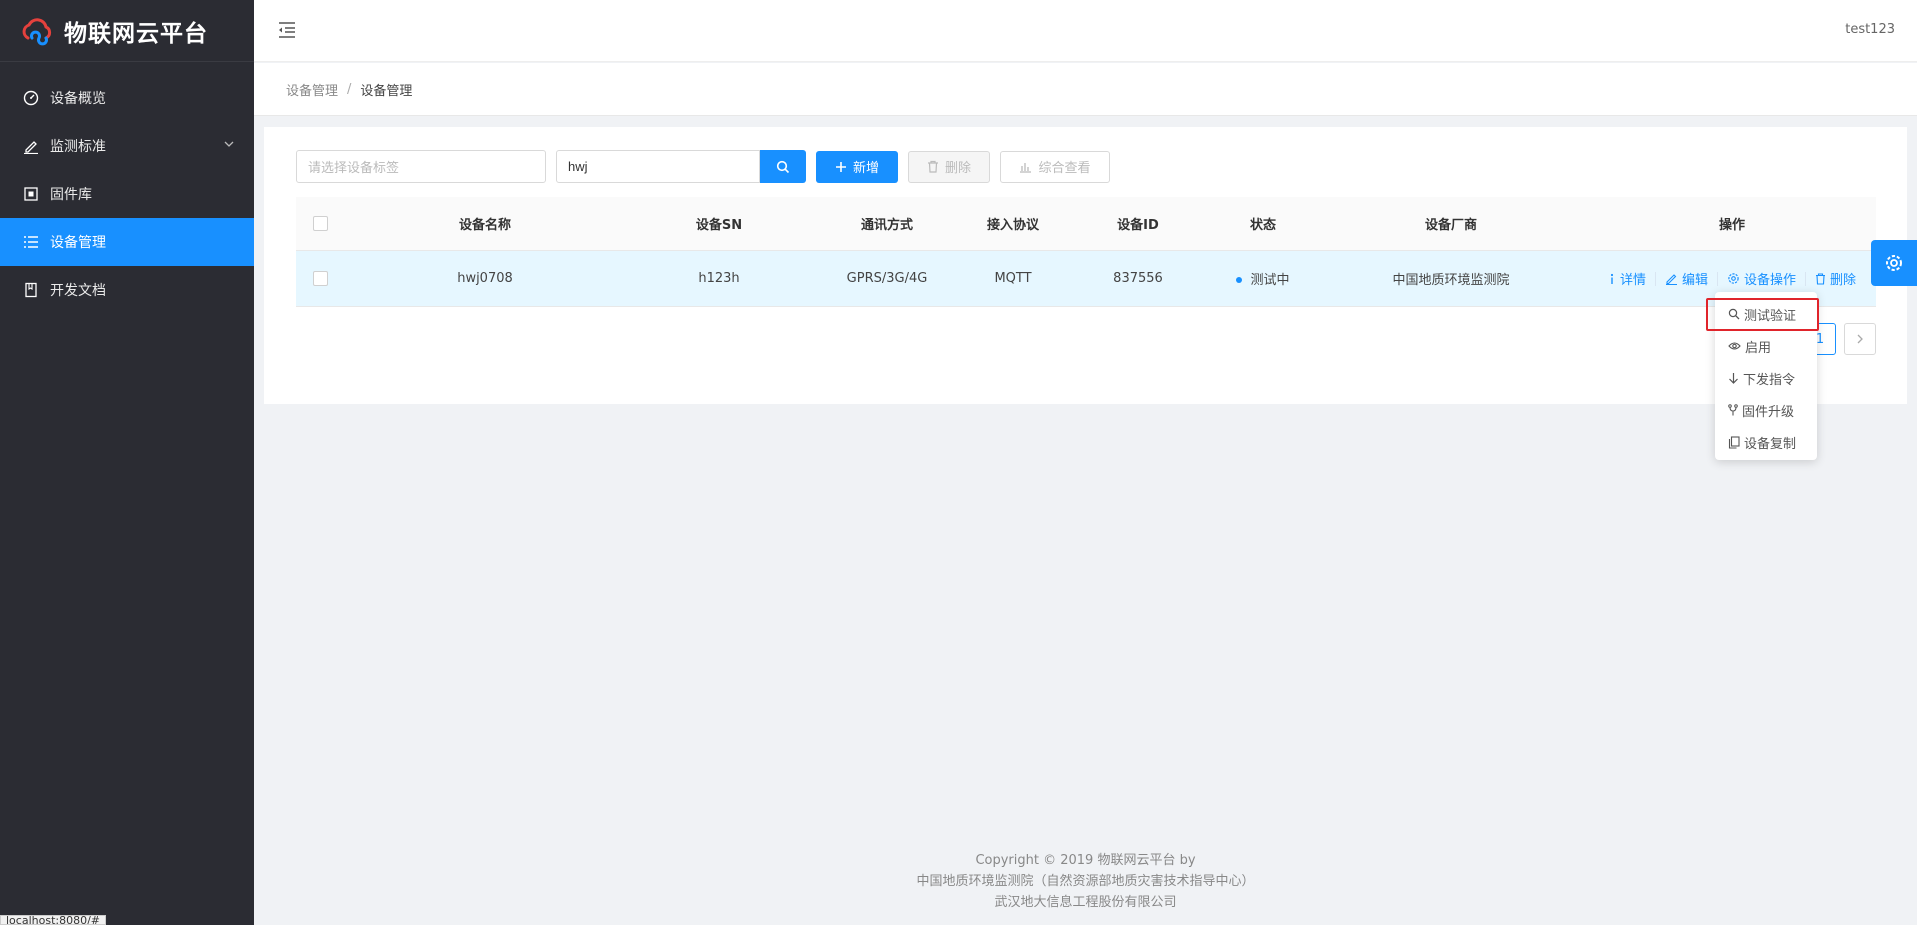  I want to click on edit-label: 编辑, so click(1694, 280).